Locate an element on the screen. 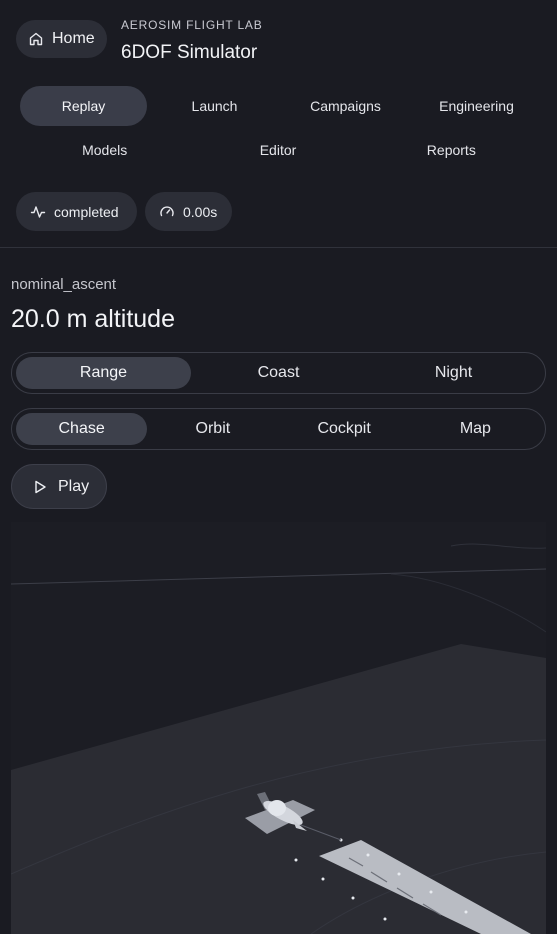  header-divider is located at coordinates (278, 247).